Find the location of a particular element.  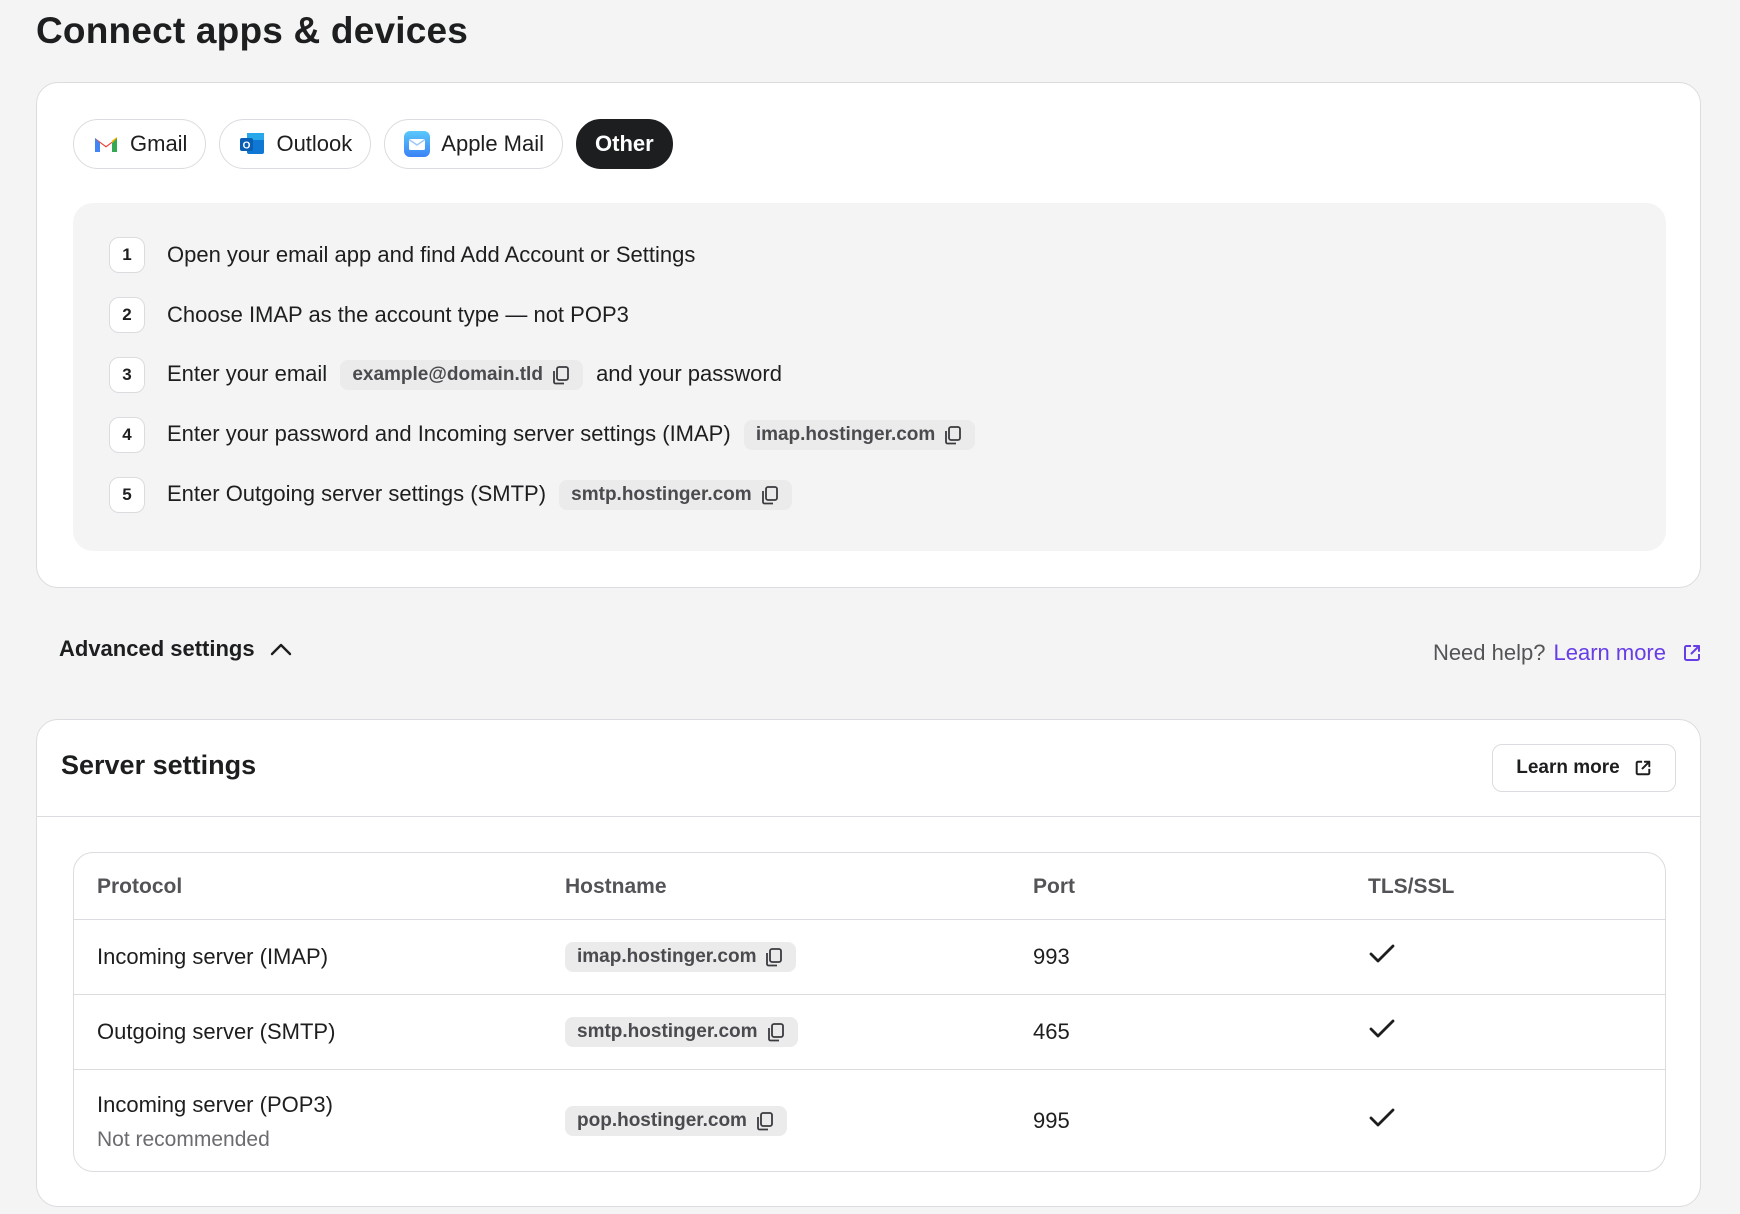

tab-other-label: Other is located at coordinates (624, 143).